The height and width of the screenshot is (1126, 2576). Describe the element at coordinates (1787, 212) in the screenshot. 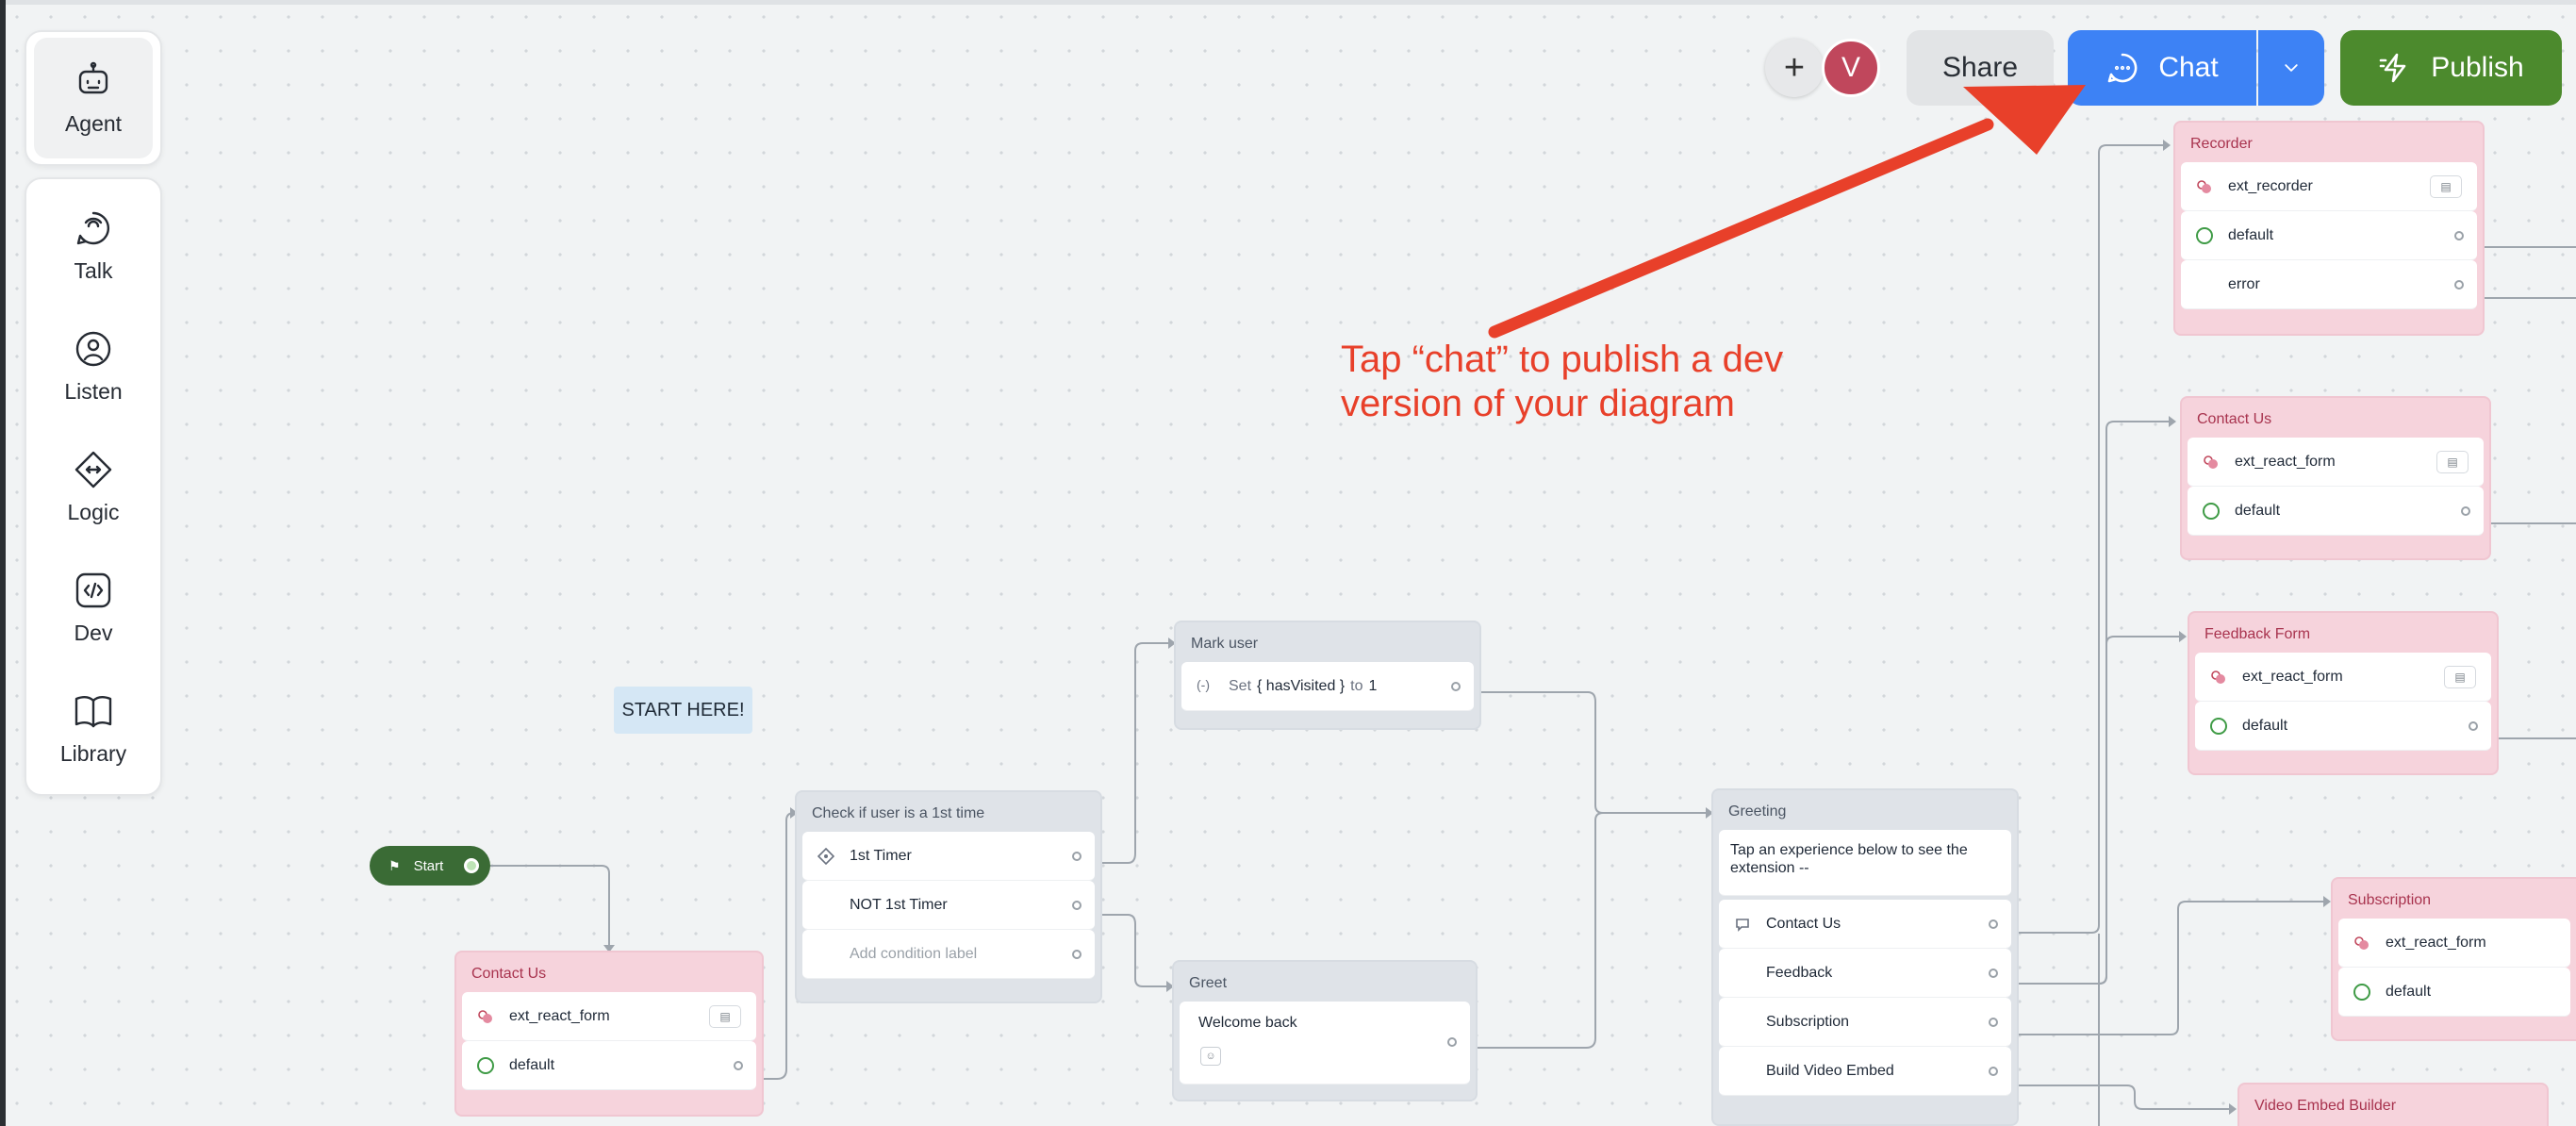

I see `annotation-arrow` at that location.